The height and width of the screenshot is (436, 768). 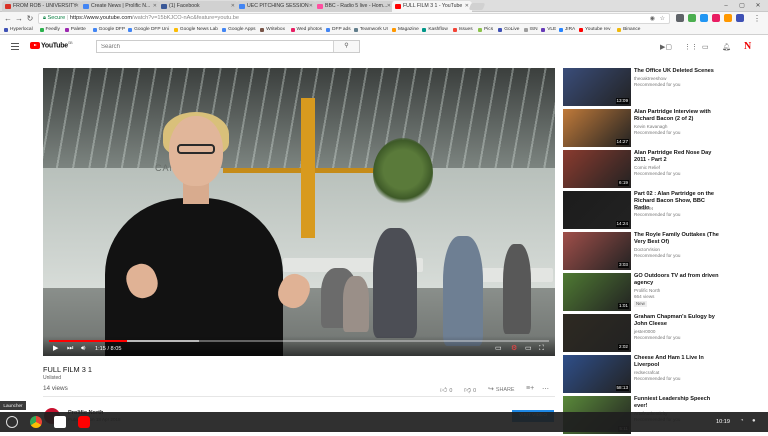 What do you see at coordinates (432, 6) in the screenshot?
I see `browser-tab: FULL FILM 3 1 - YouTube ✕` at bounding box center [432, 6].